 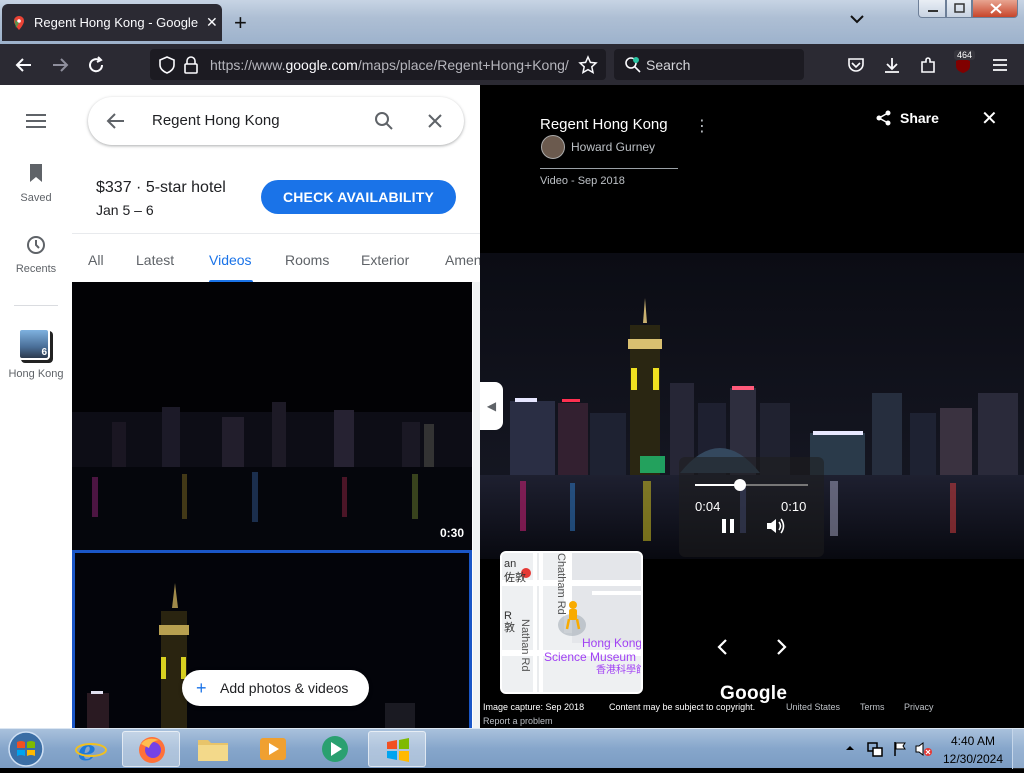 I want to click on report-problem-link: Report a problem, so click(x=518, y=721).